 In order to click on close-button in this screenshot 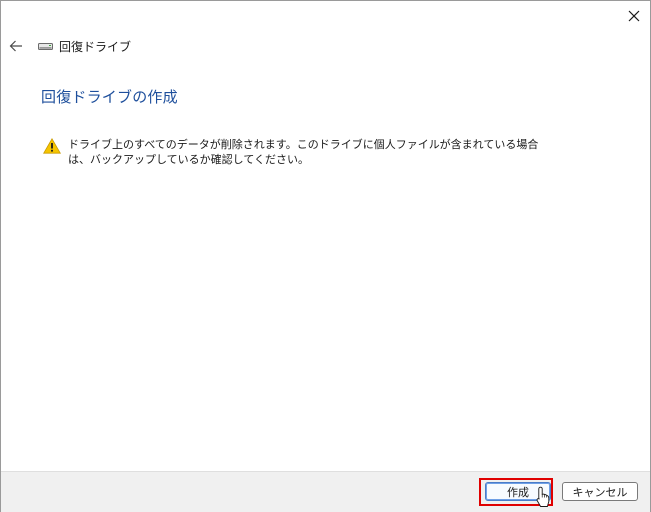, I will do `click(633, 16)`.